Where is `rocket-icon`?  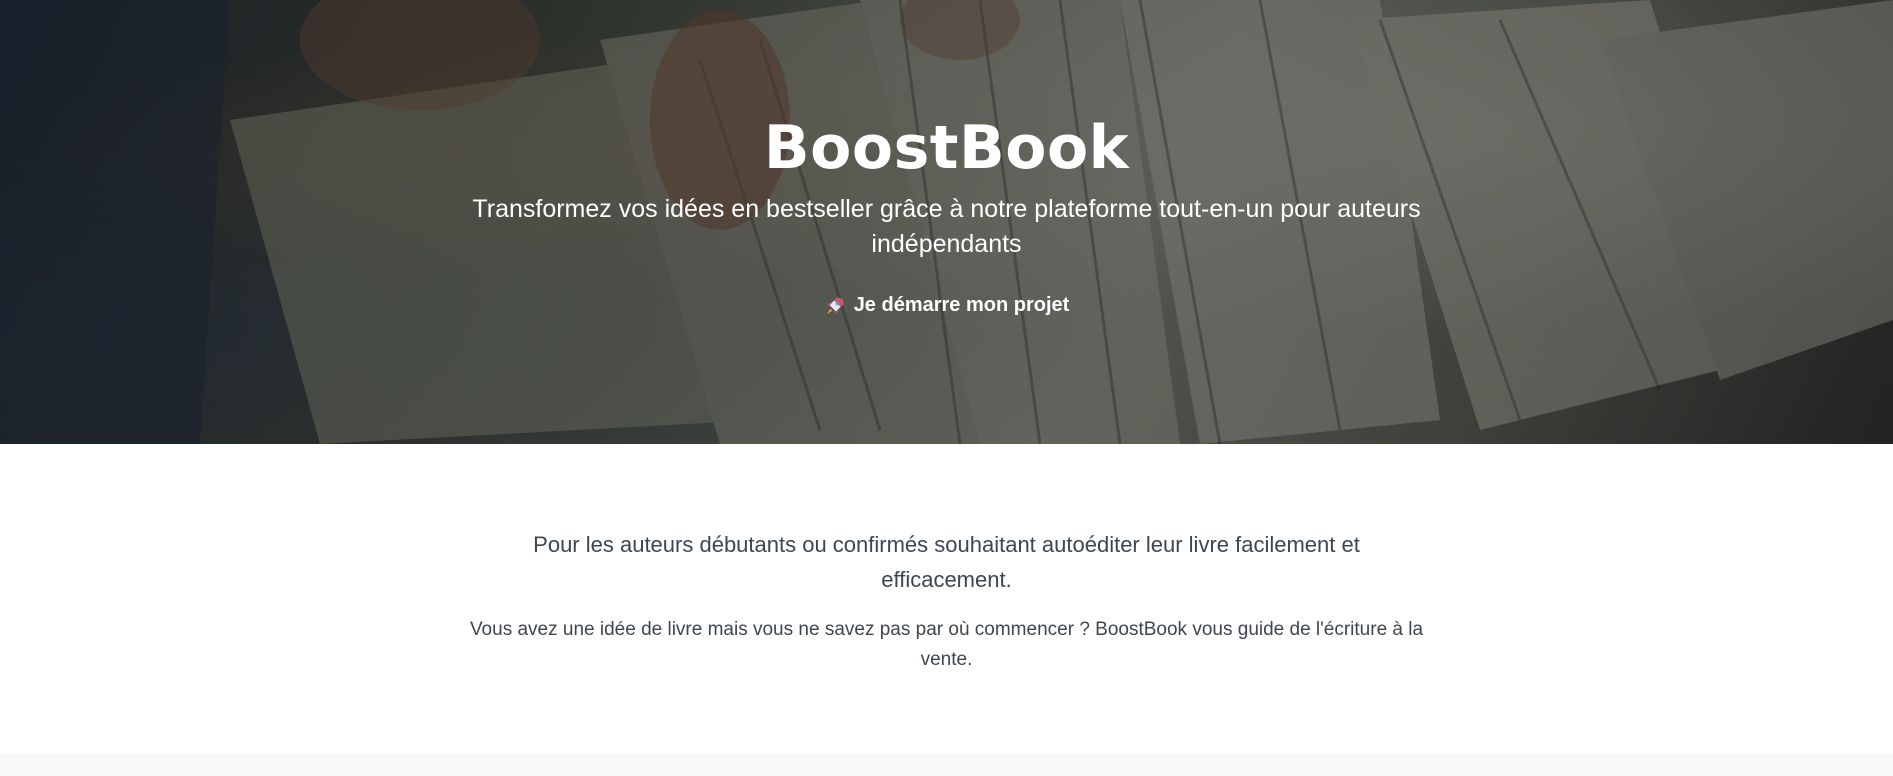 rocket-icon is located at coordinates (834, 305).